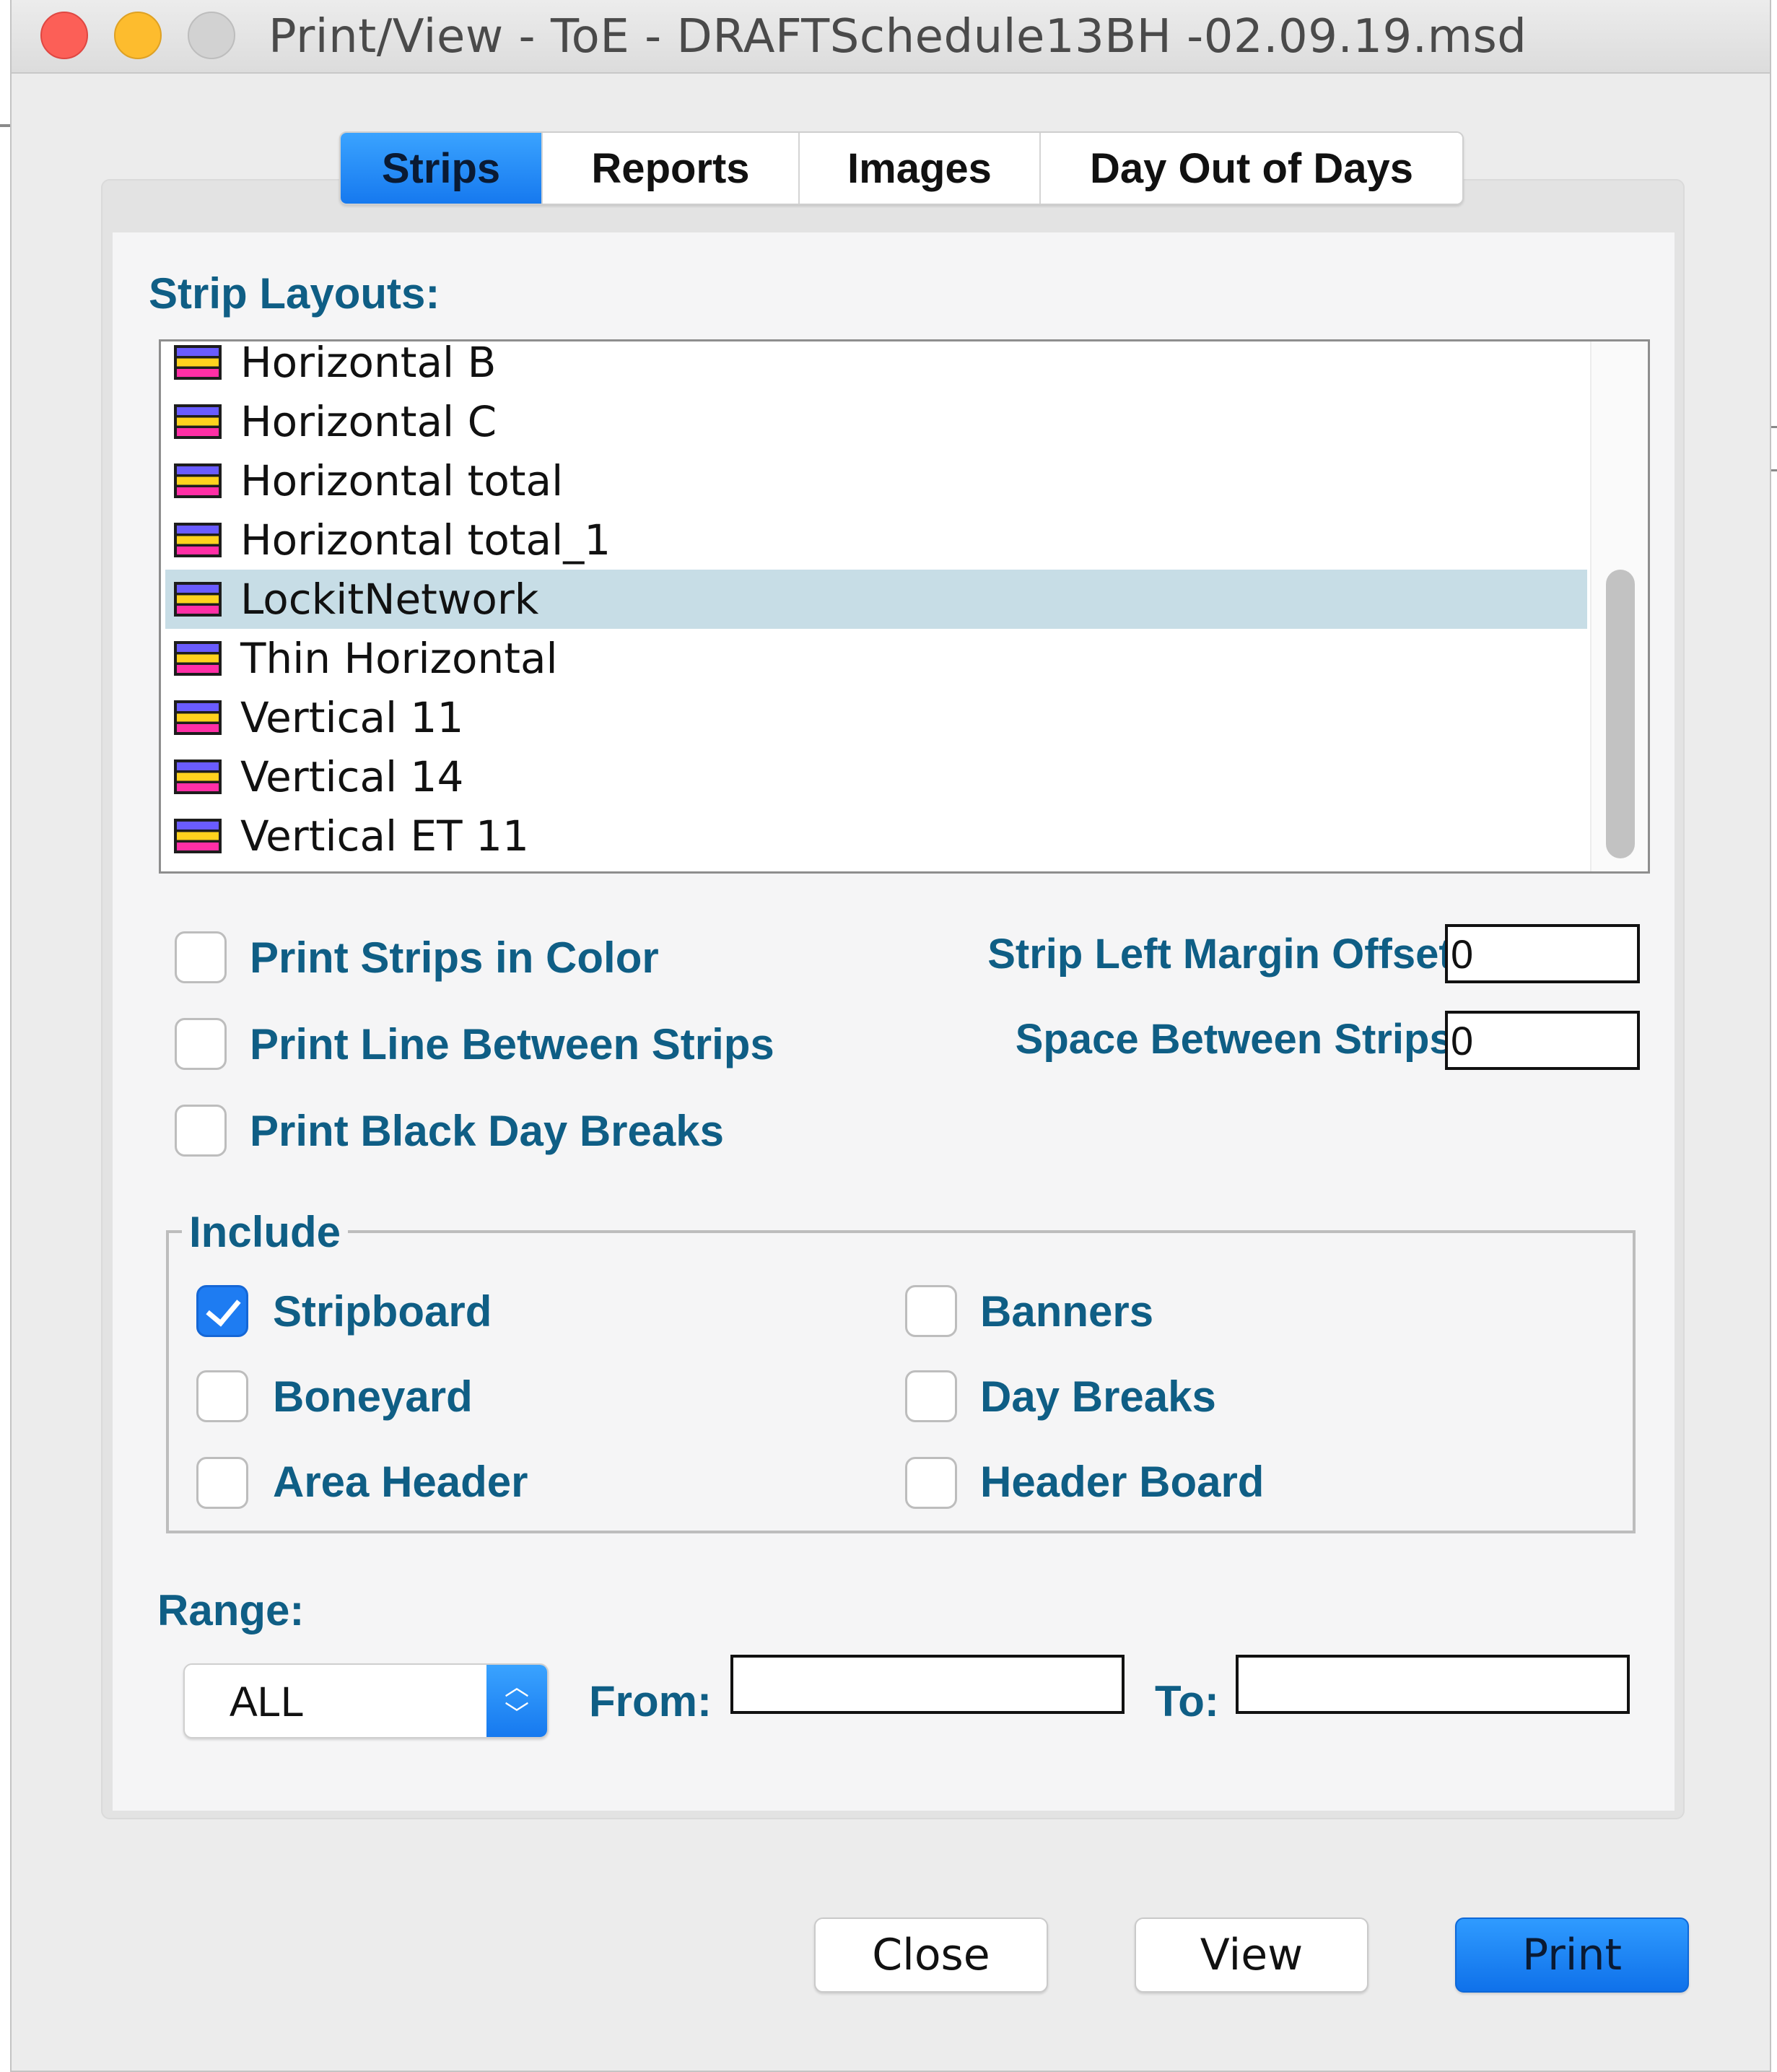  What do you see at coordinates (368, 421) in the screenshot?
I see `list-item-label: Horizontal C` at bounding box center [368, 421].